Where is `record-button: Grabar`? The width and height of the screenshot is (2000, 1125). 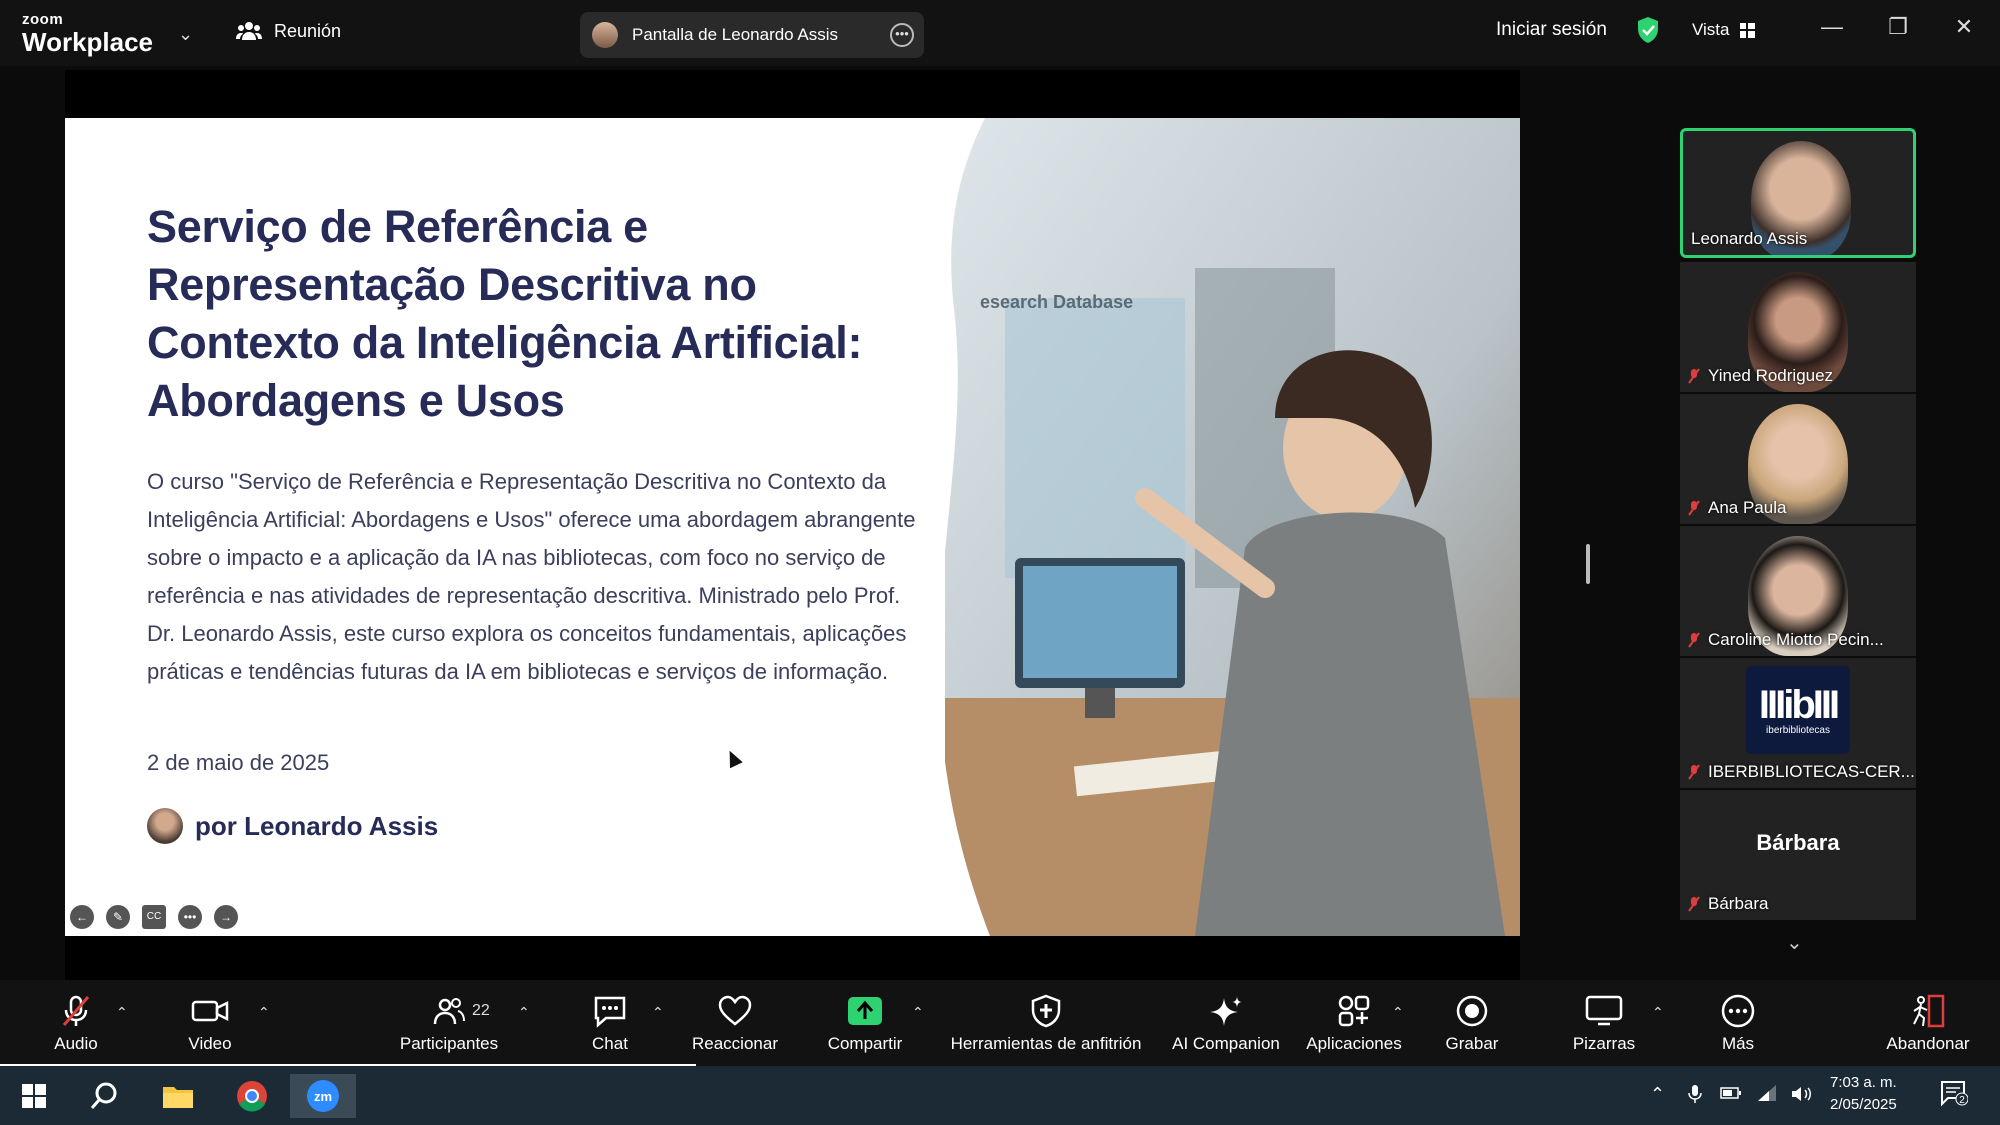 record-button: Grabar is located at coordinates (1472, 1024).